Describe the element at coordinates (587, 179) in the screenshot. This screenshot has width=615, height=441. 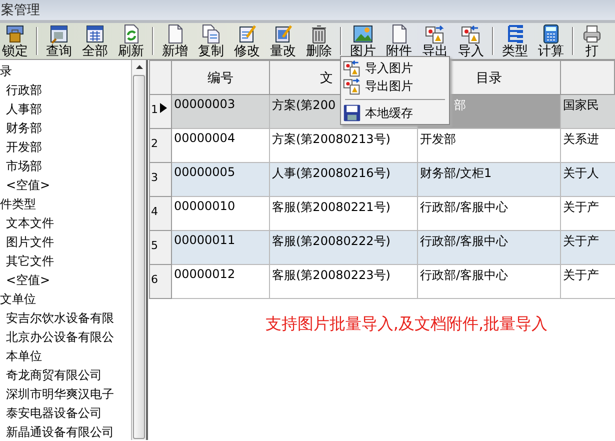
I see `table-cell: 关于人` at that location.